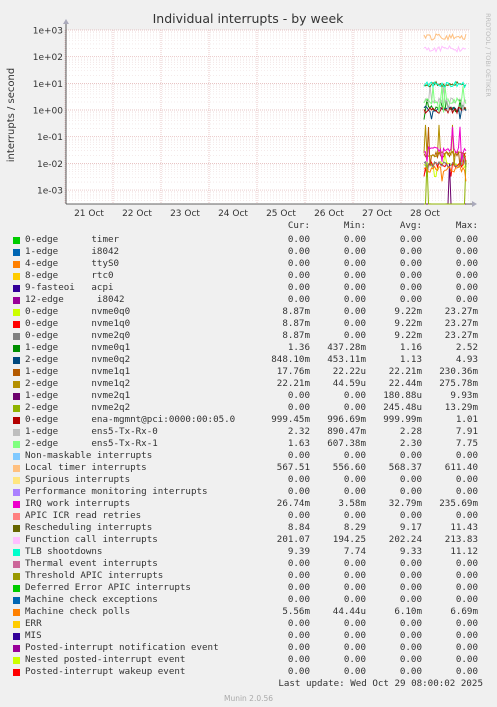 This screenshot has height=707, width=497. I want to click on side-label: RRDTOOL / TOBI OETIKER, so click(488, 55).